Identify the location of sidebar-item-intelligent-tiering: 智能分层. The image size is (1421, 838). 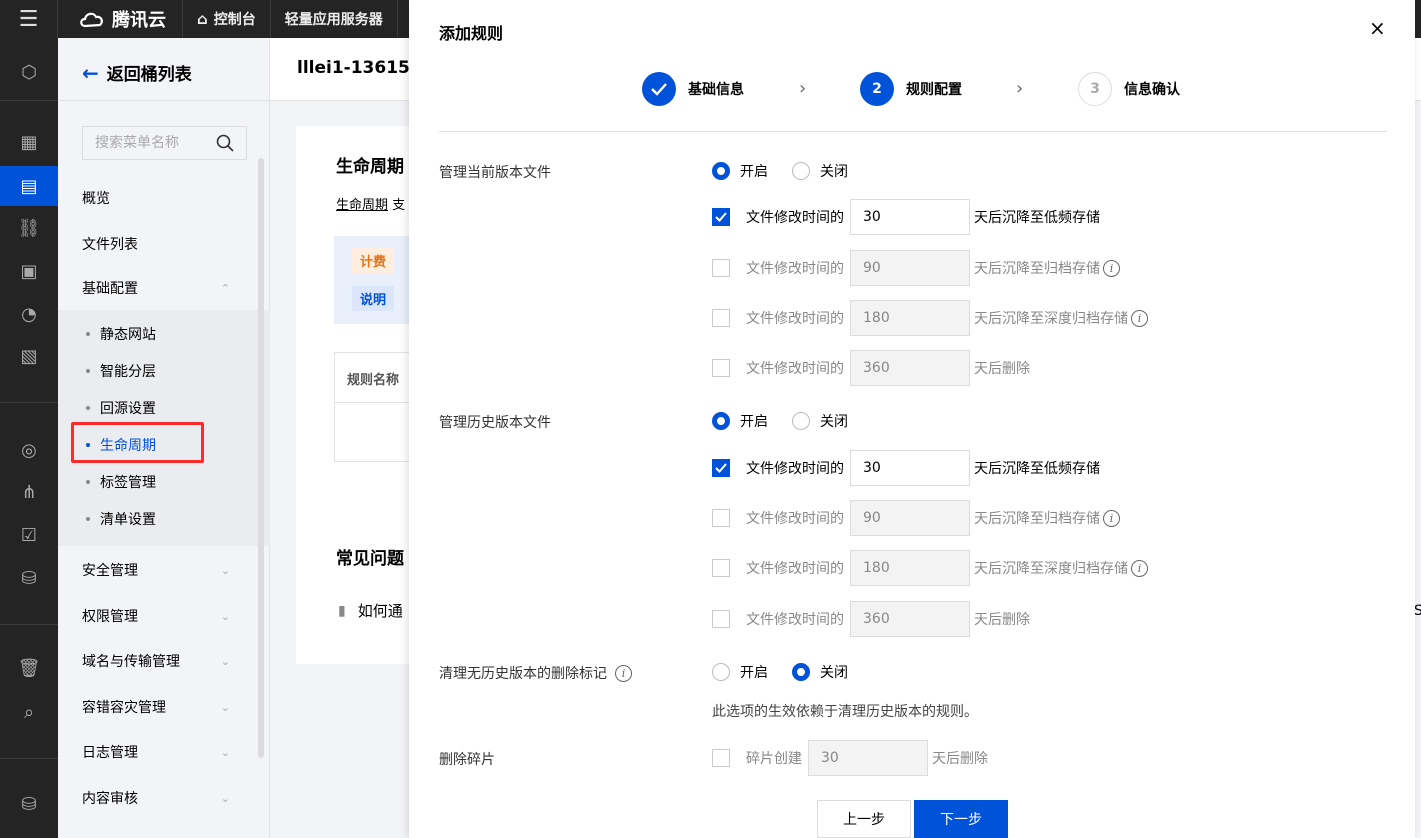
(121, 371).